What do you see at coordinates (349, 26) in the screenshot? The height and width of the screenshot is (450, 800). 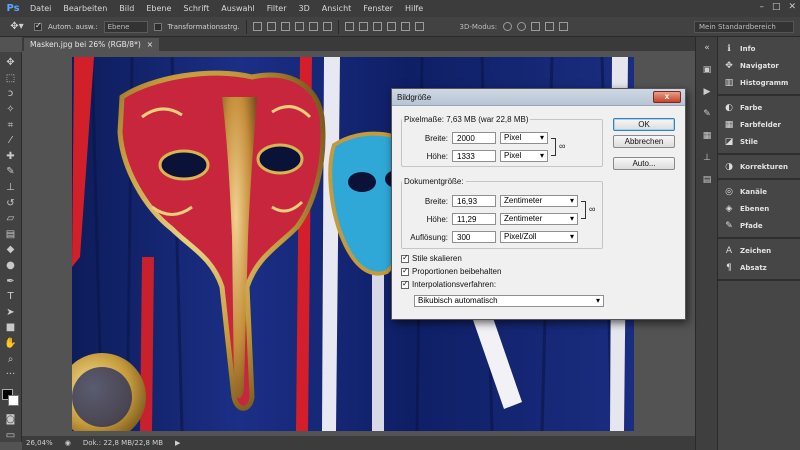 I see `distribute-top-icon` at bounding box center [349, 26].